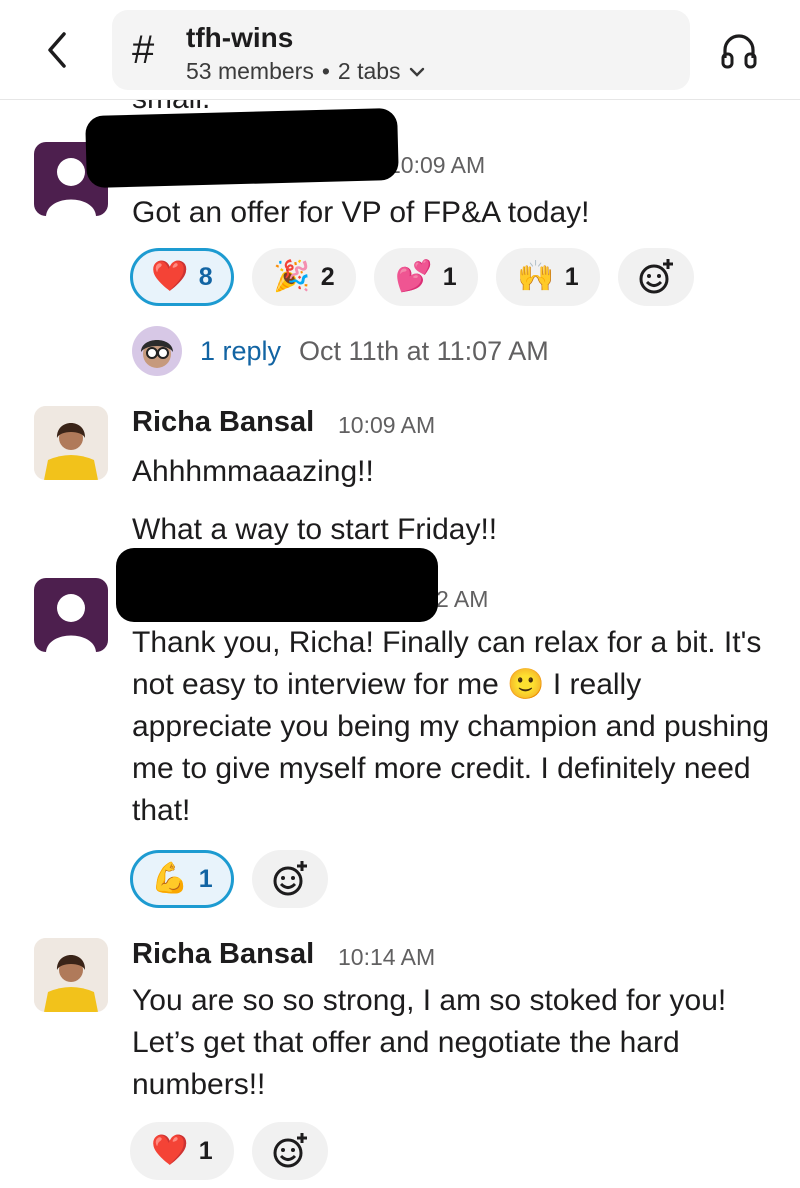 This screenshot has width=800, height=1188. Describe the element at coordinates (416, 72) in the screenshot. I see `chevron-down-icon` at that location.